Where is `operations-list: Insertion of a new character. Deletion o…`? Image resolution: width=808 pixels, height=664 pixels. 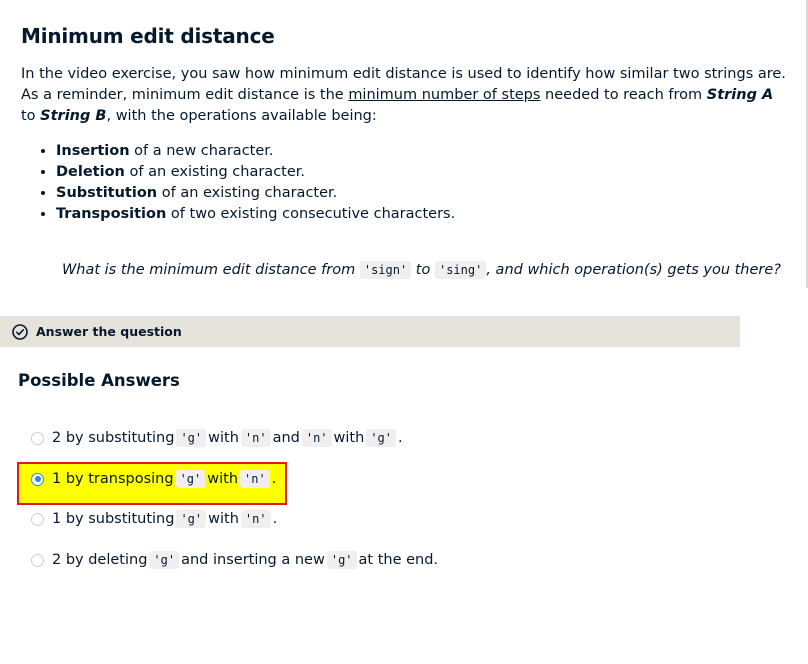 operations-list: Insertion of a new character. Deletion o… is located at coordinates (246, 183).